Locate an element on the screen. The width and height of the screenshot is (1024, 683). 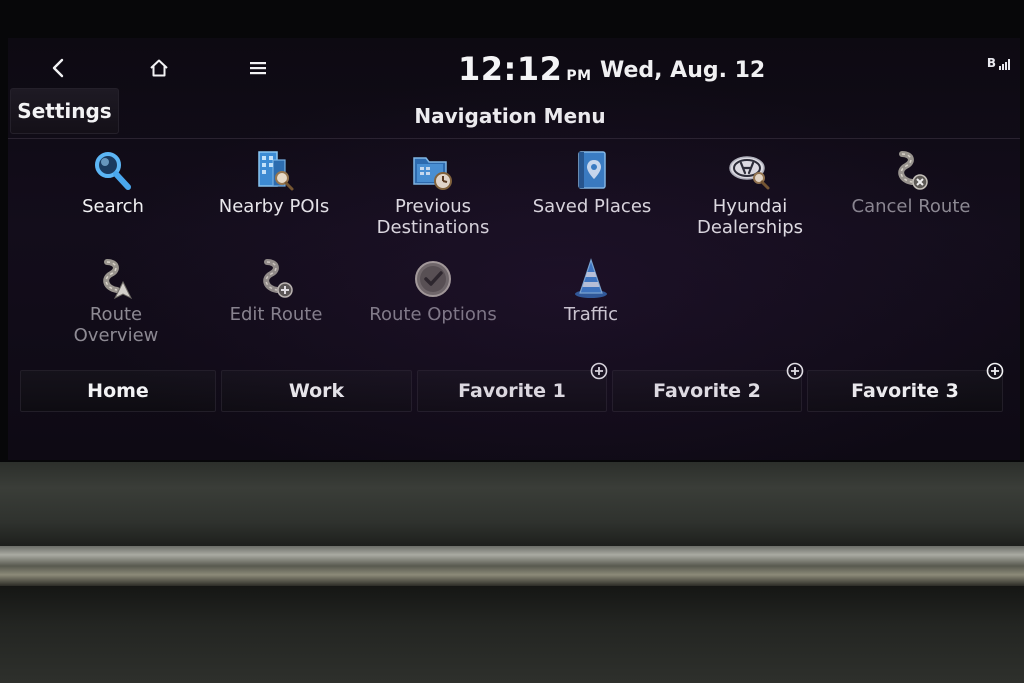
signal-strength-icon is located at coordinates (1004, 64).